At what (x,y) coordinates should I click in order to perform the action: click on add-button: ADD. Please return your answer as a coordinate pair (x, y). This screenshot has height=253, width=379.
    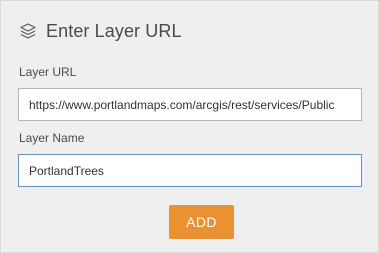
    Looking at the image, I should click on (201, 222).